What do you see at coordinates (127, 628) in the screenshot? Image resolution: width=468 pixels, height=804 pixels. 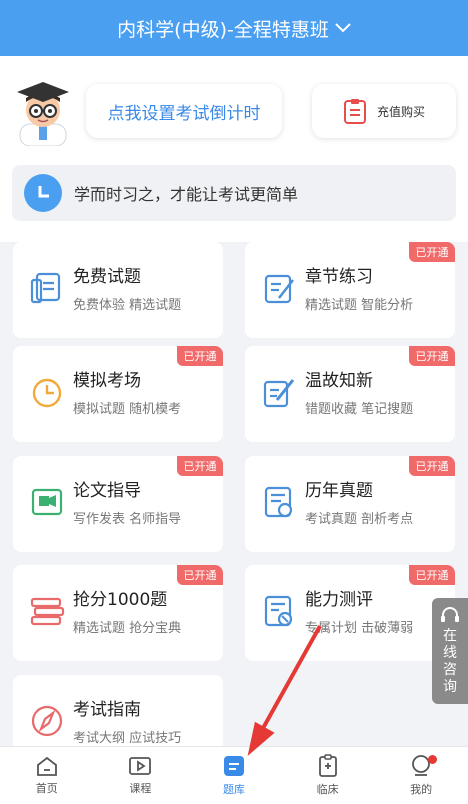 I see `card-subtitle: 精选试题 抢分宝典` at bounding box center [127, 628].